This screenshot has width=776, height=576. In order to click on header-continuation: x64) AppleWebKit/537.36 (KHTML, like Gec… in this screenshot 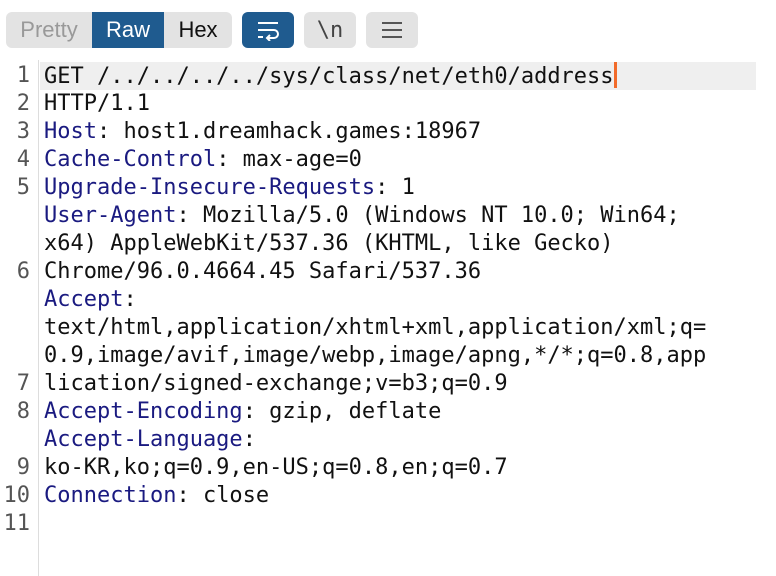, I will do `click(329, 244)`.